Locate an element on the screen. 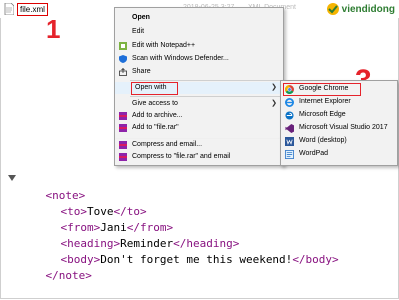 This screenshot has width=399, height=300. menu-item-edit-notepadpp: Edit with Notepad++ is located at coordinates (199, 46).